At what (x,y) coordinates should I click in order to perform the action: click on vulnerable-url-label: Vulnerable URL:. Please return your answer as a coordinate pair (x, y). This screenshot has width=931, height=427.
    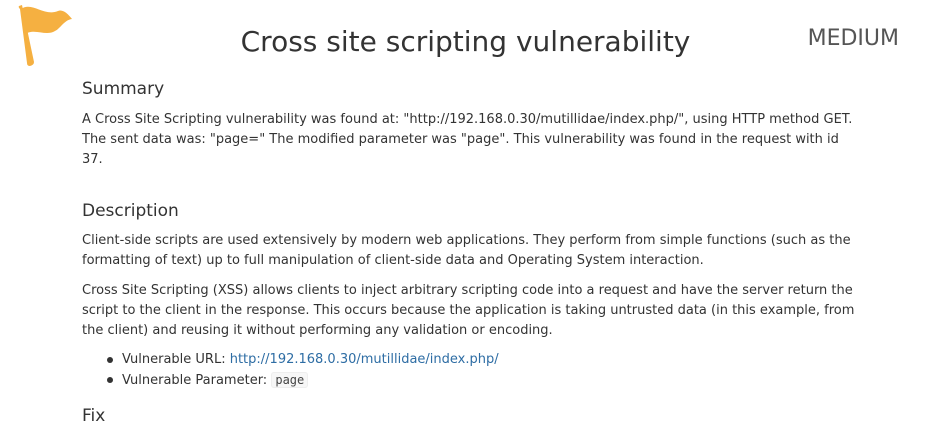
    Looking at the image, I should click on (174, 359).